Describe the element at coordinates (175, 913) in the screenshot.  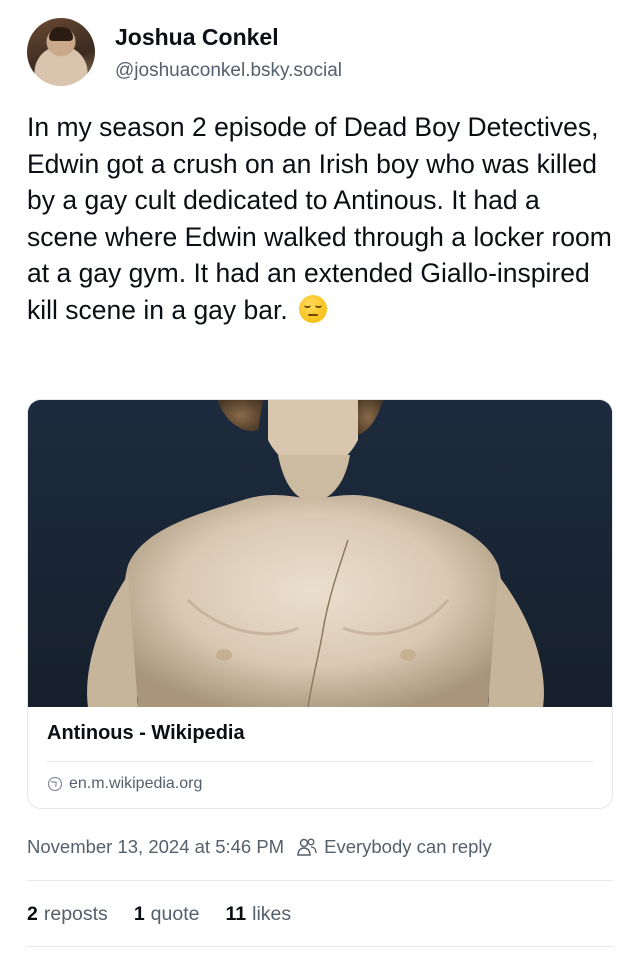
I see `quotes-label: quote` at that location.